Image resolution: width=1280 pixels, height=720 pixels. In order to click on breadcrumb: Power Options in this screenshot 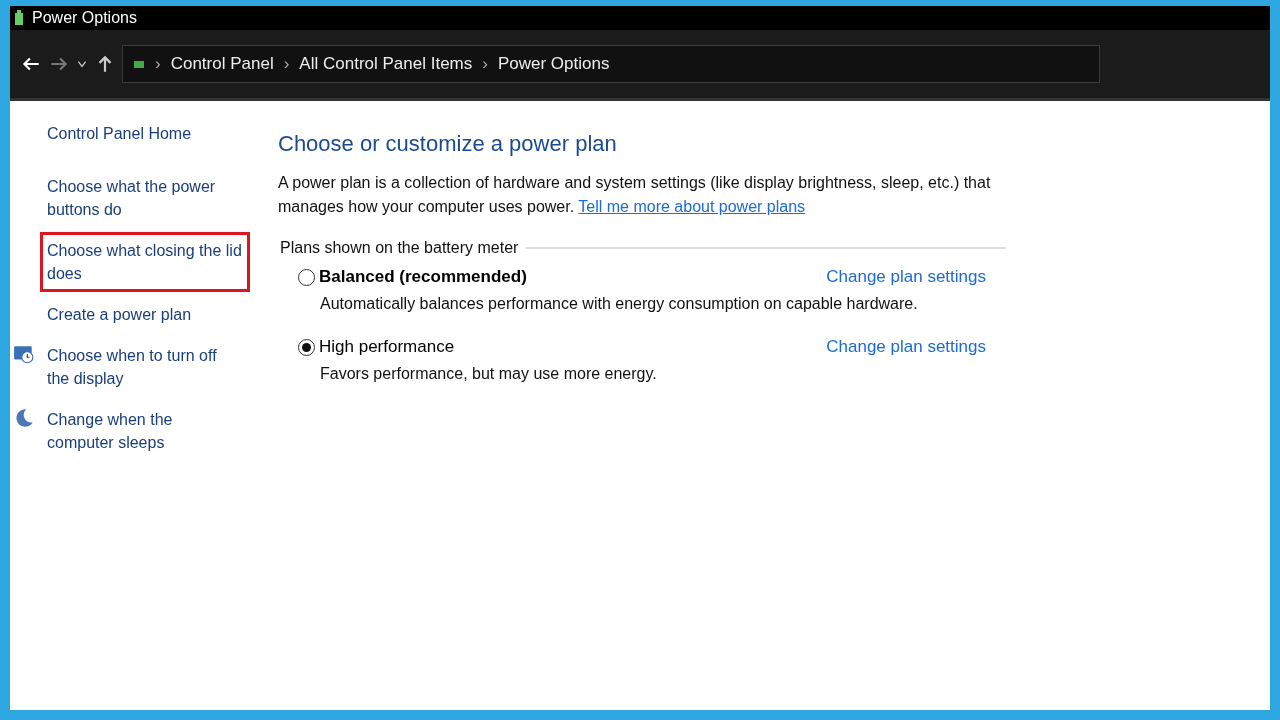, I will do `click(553, 64)`.